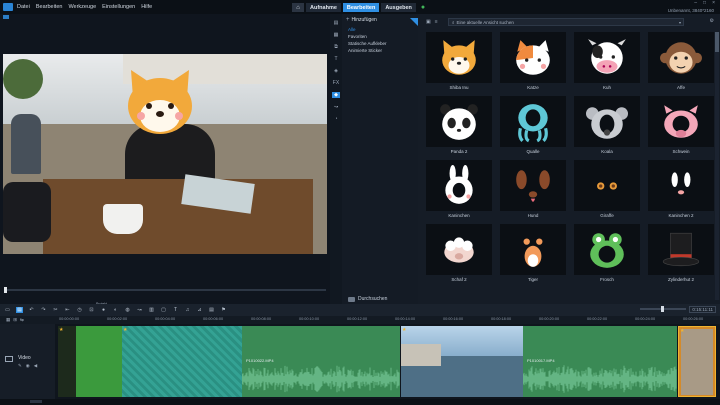 Image resolution: width=720 pixels, height=405 pixels. I want to click on tree-item-alle: Alle, so click(380, 29).